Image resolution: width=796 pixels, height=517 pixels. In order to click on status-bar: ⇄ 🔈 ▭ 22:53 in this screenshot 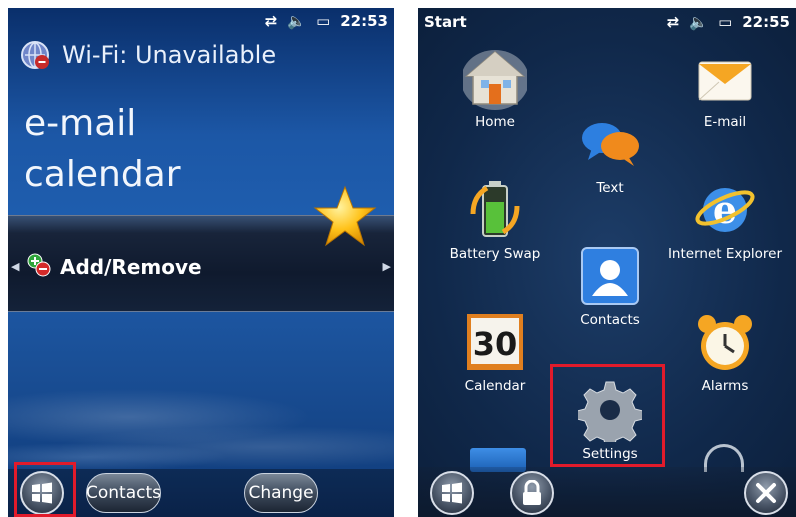, I will do `click(201, 21)`.